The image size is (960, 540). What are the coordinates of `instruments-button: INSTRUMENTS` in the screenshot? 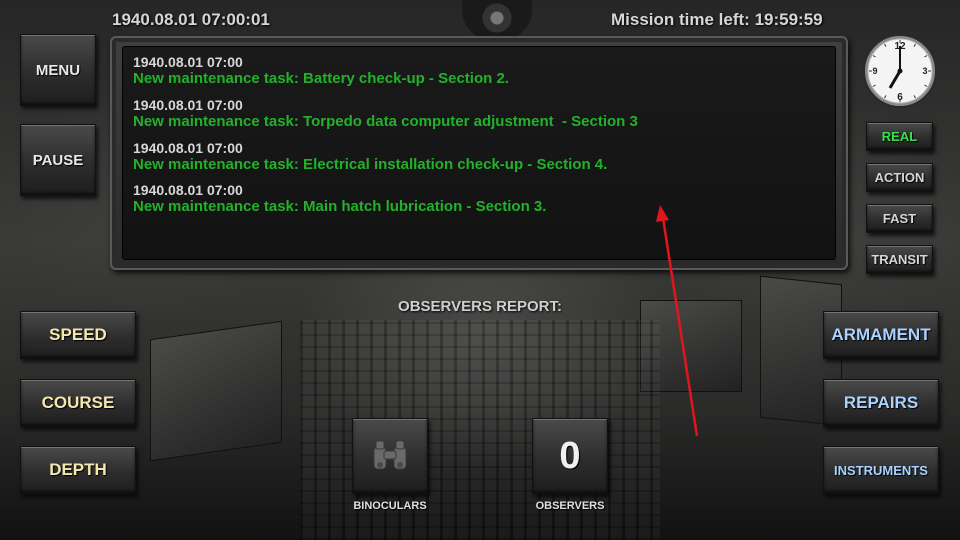 It's located at (881, 470).